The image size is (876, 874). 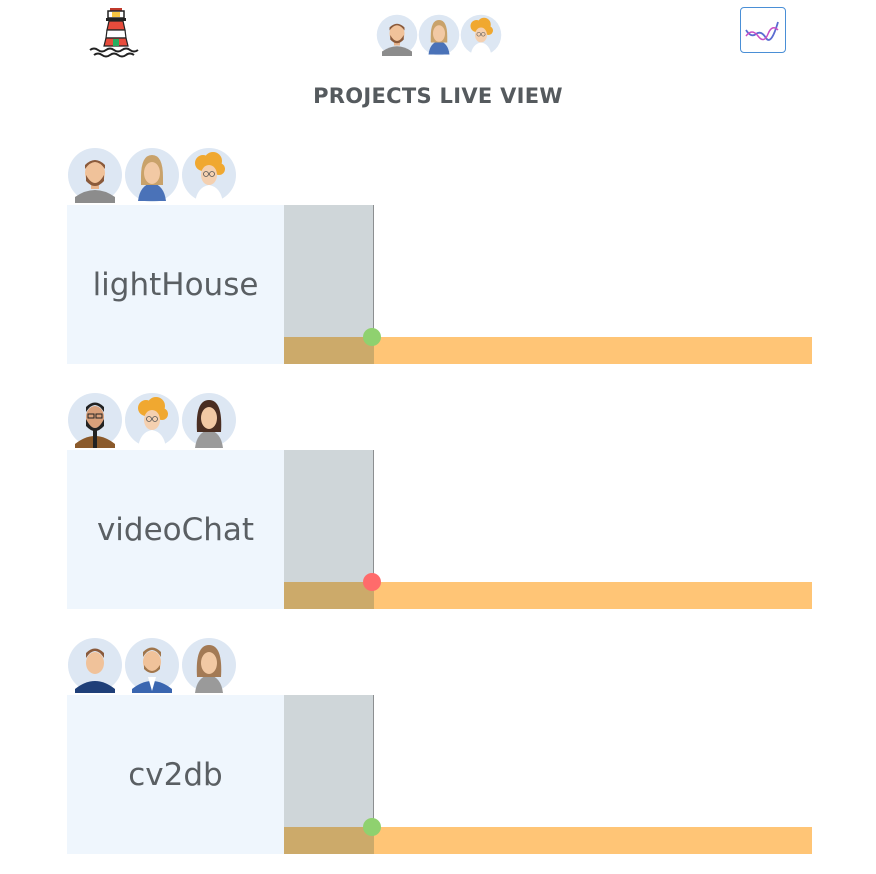 I want to click on page-title: PROJECTS LIVE VIEW, so click(x=438, y=96).